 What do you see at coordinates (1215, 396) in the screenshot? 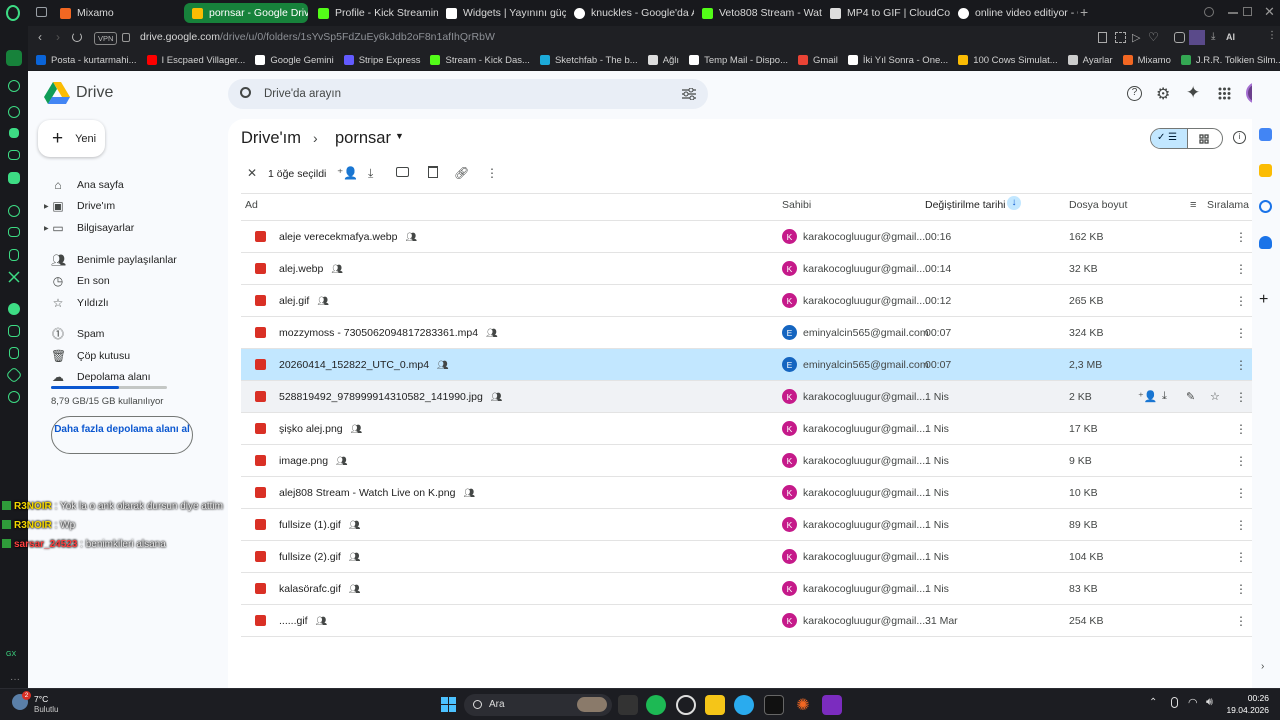
I see `star-icon: ☆` at bounding box center [1215, 396].